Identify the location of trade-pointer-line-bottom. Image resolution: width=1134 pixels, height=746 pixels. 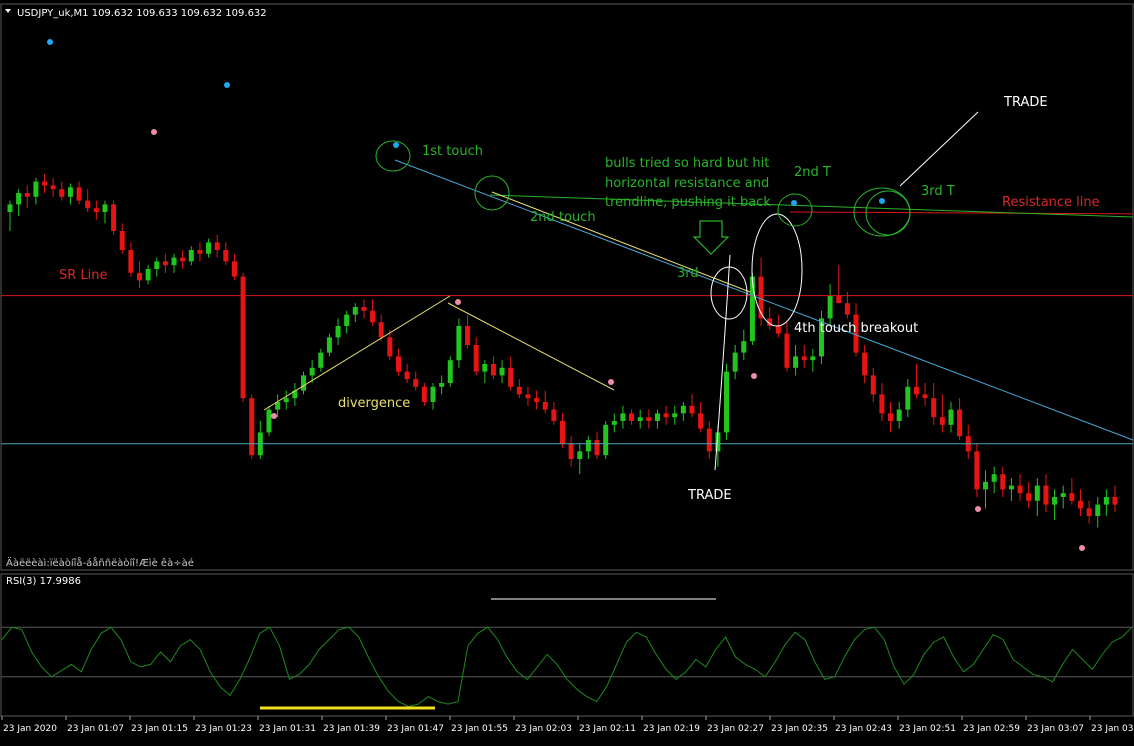
(722, 362).